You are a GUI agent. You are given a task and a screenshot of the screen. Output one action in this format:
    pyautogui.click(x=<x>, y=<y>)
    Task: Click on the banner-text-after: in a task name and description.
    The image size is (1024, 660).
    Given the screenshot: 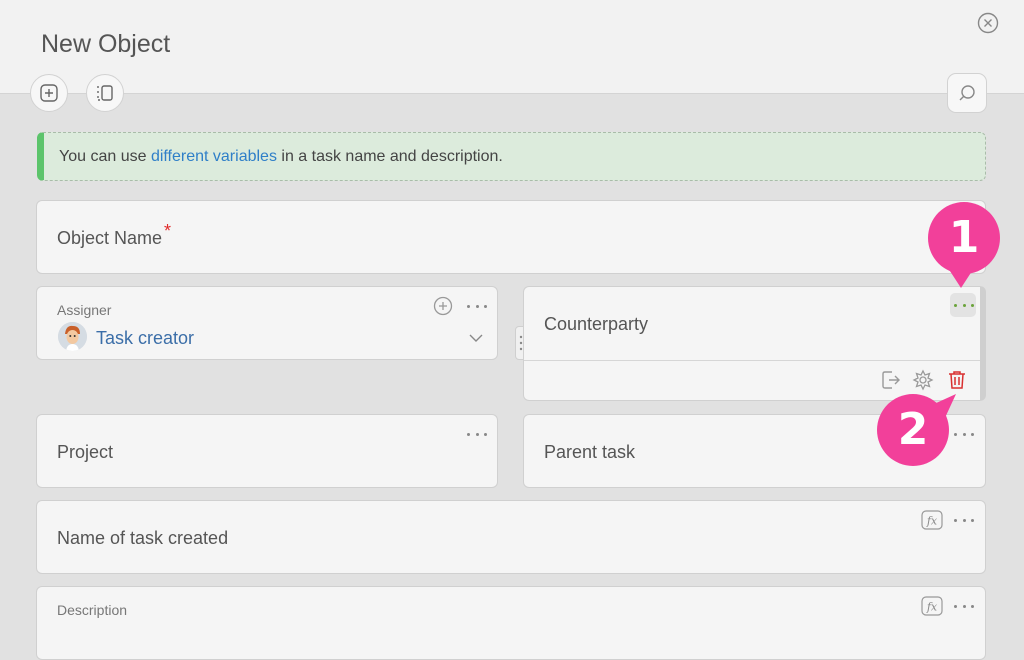 What is the action you would take?
    pyautogui.click(x=389, y=156)
    